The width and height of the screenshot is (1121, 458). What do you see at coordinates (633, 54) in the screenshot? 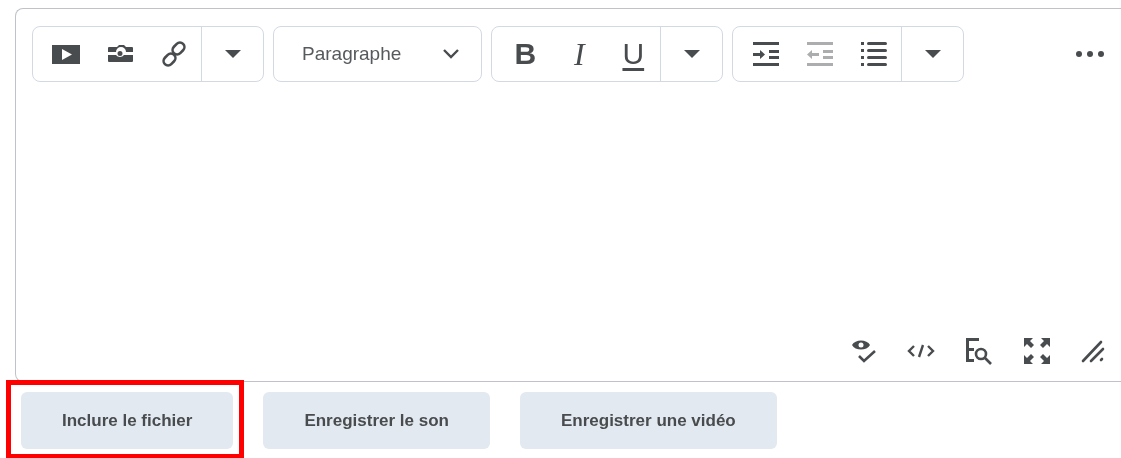
I see `underline-button: U` at bounding box center [633, 54].